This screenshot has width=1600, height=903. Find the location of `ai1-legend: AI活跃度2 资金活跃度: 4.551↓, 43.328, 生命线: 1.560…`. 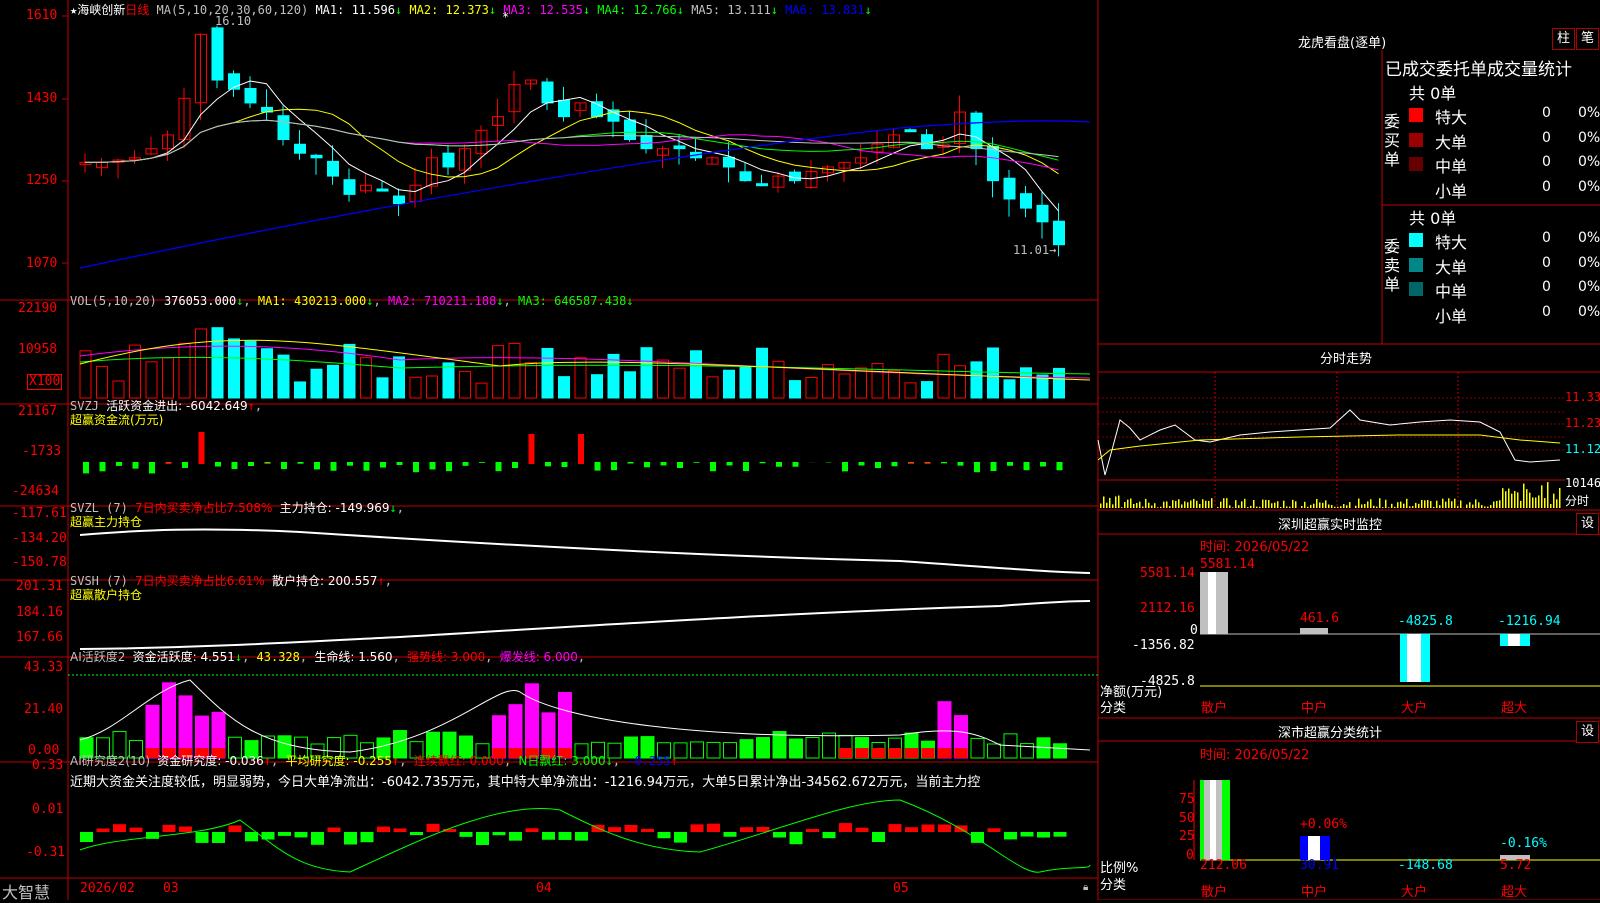

ai1-legend: AI活跃度2 资金活跃度: 4.551↓, 43.328, 生命线: 1.560… is located at coordinates (327, 656).